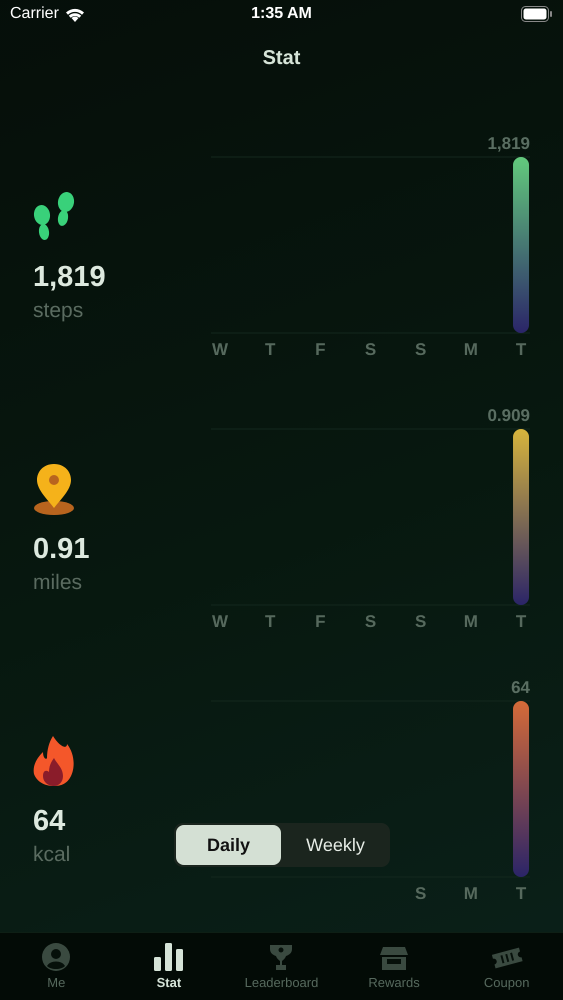 This screenshot has height=1000, width=563. I want to click on tab-item: Rewards, so click(394, 966).